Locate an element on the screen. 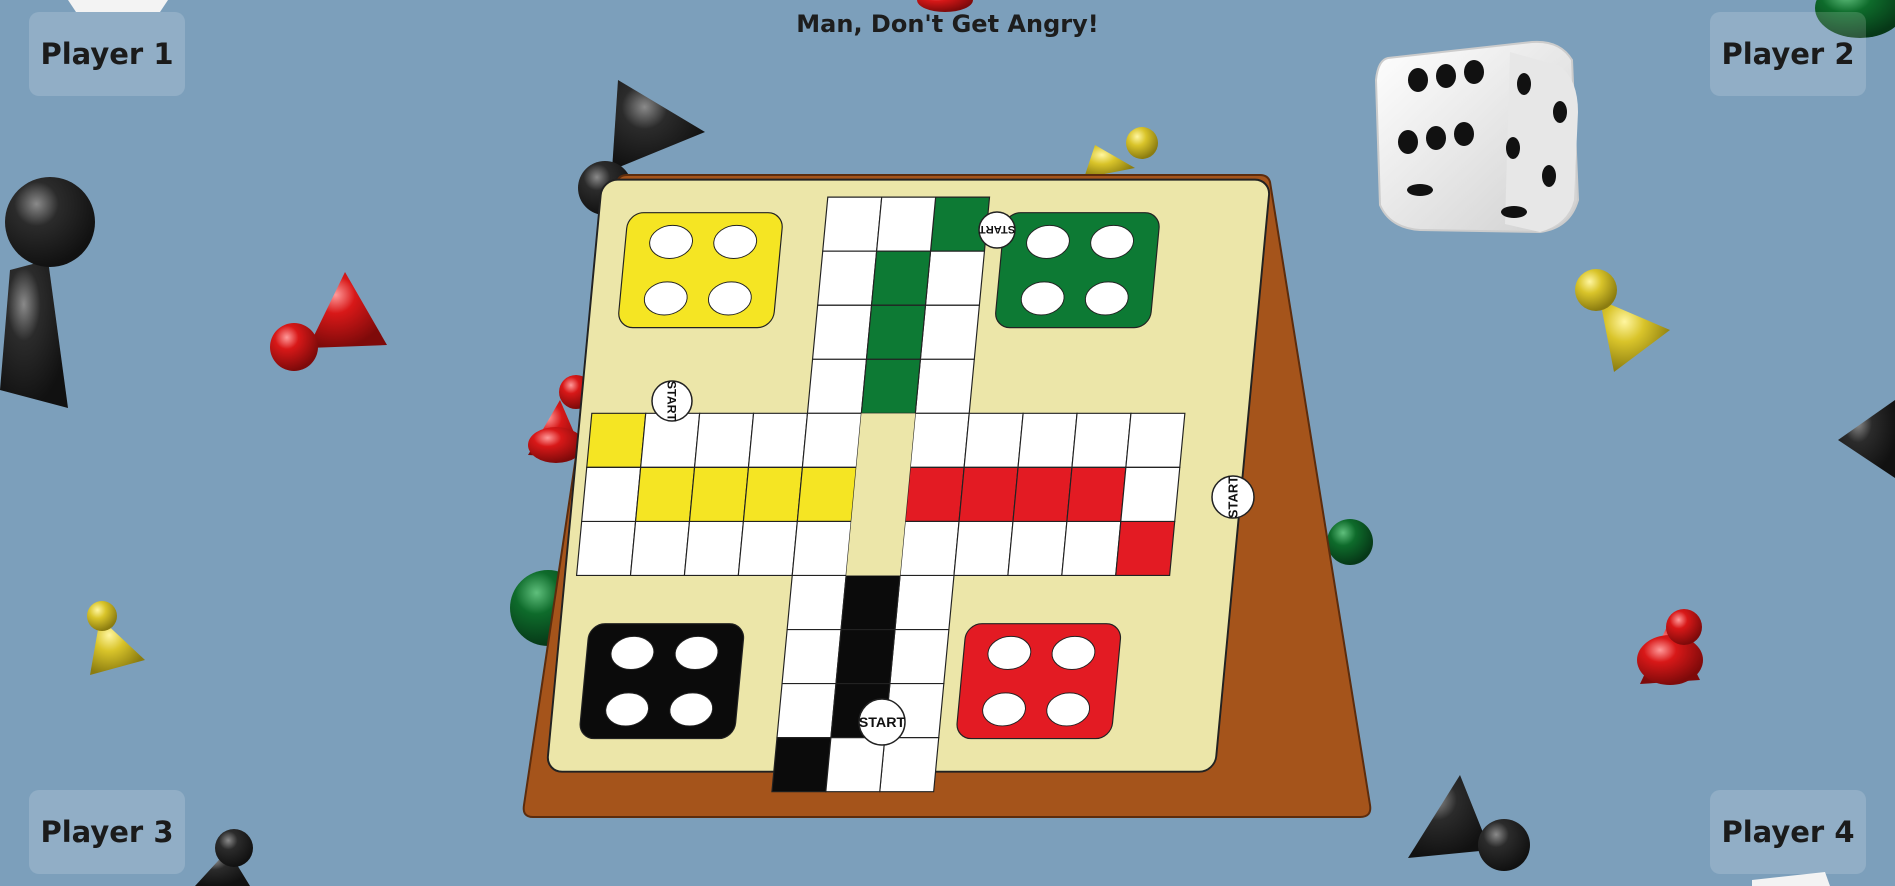 The height and width of the screenshot is (886, 1895). pawn-red-right is located at coordinates (1670, 647).